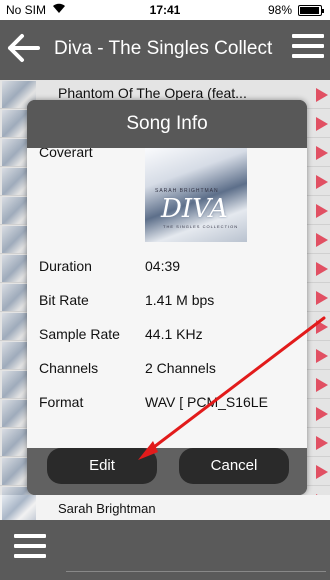 This screenshot has height=580, width=330. I want to click on duration-label: Duration, so click(65, 266).